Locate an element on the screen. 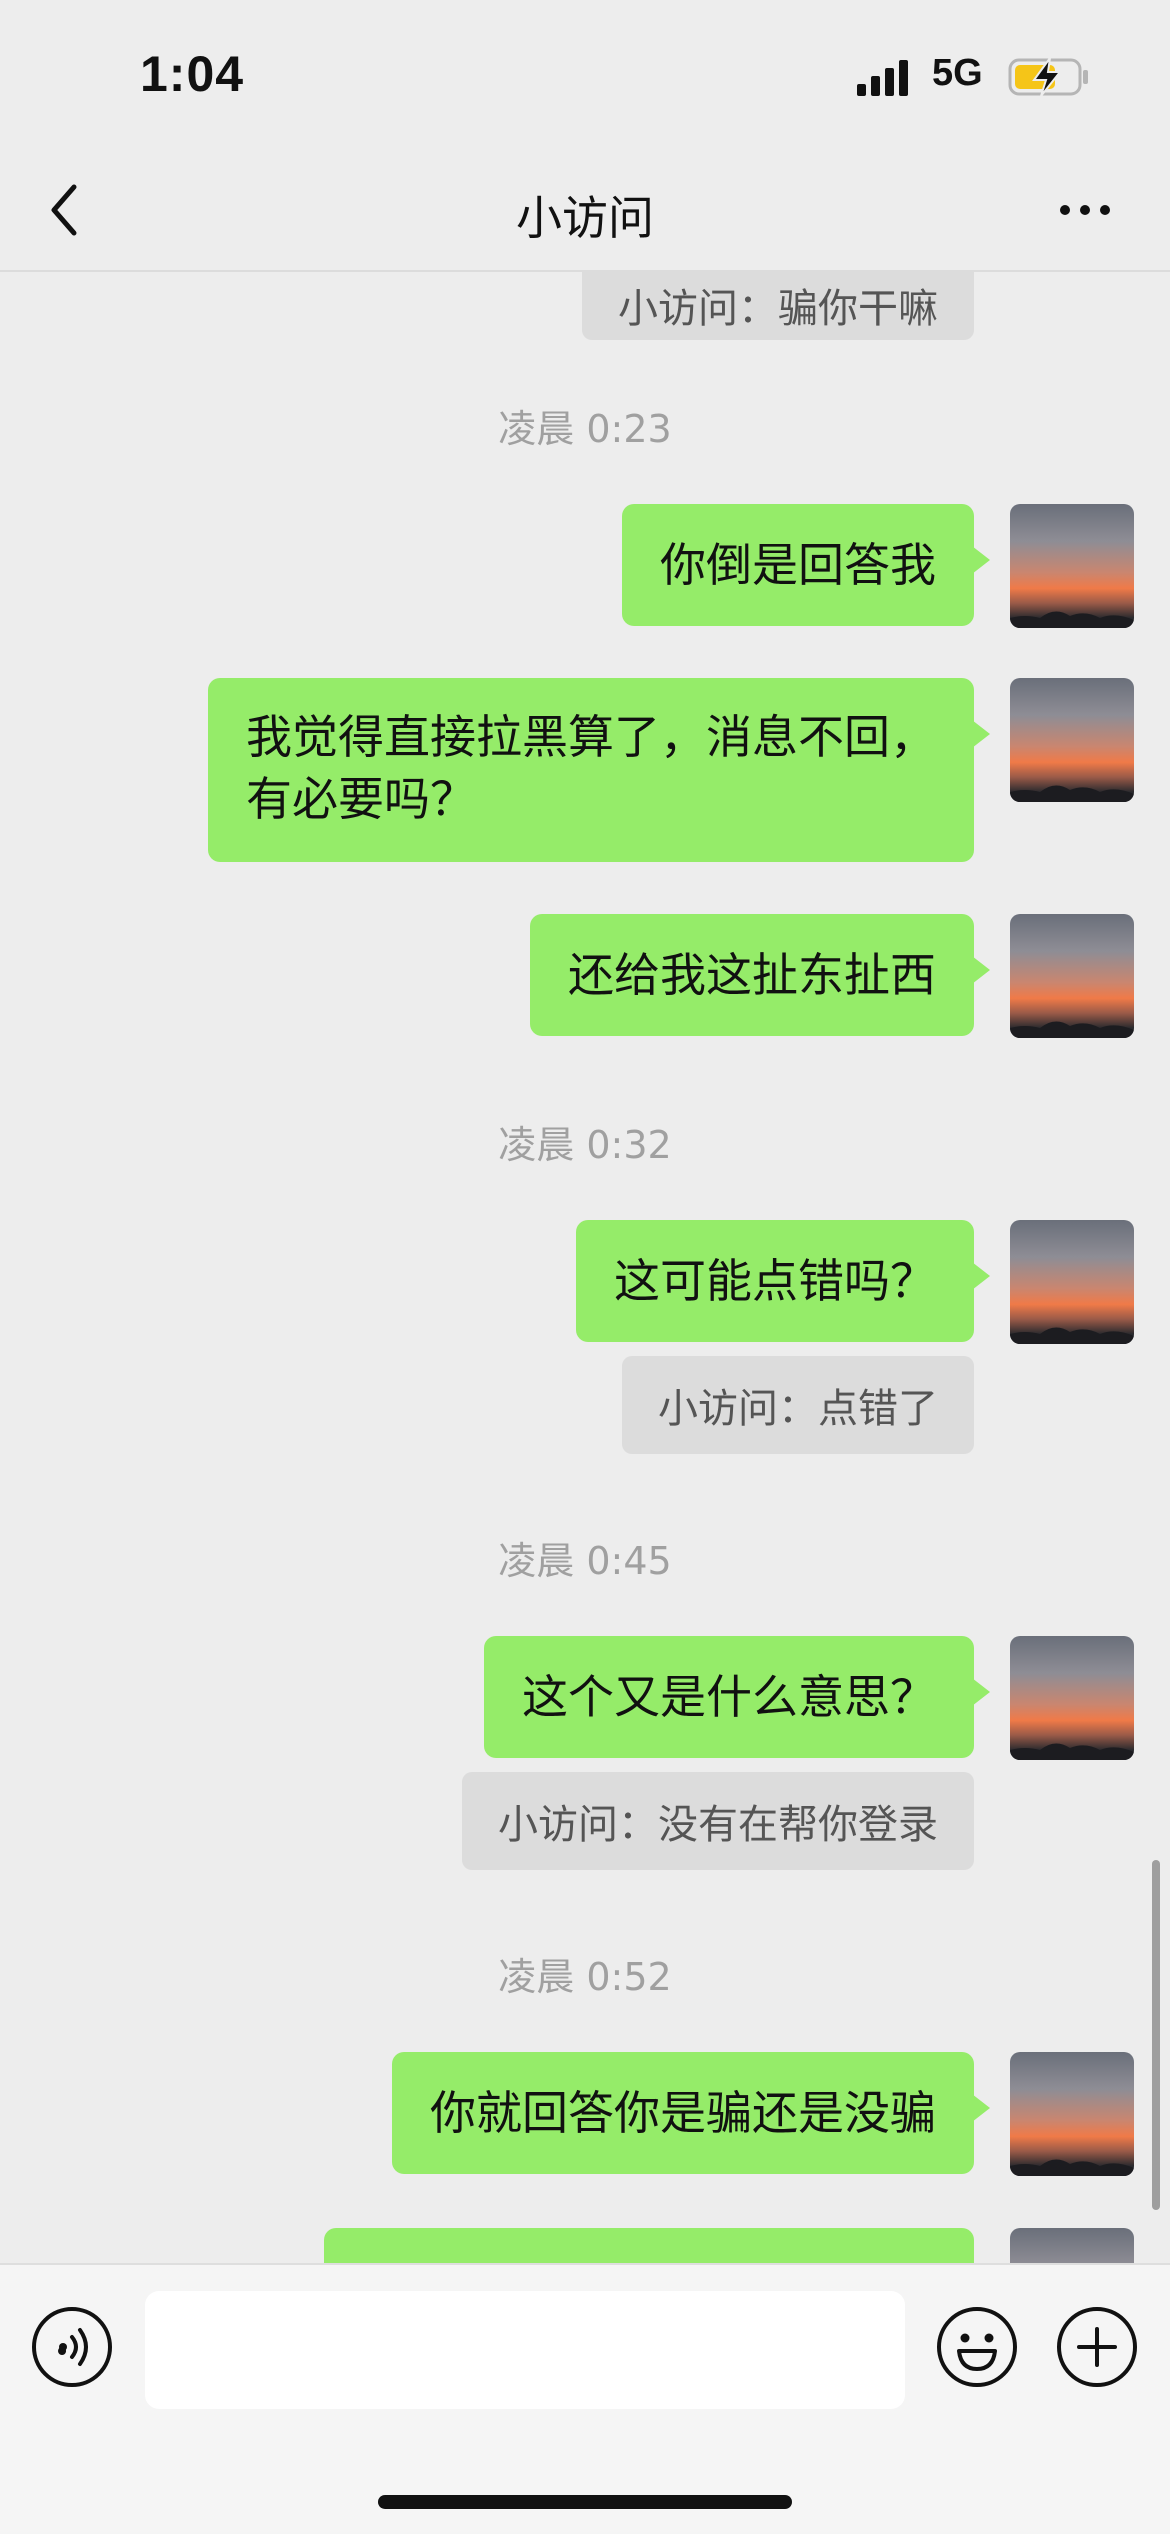 The image size is (1170, 2534). chat-title: 小访问 is located at coordinates (585, 218).